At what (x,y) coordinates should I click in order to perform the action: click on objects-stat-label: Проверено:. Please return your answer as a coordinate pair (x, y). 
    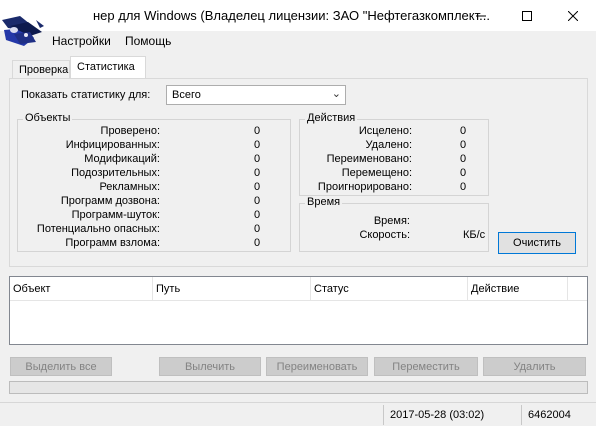
    Looking at the image, I should click on (130, 131).